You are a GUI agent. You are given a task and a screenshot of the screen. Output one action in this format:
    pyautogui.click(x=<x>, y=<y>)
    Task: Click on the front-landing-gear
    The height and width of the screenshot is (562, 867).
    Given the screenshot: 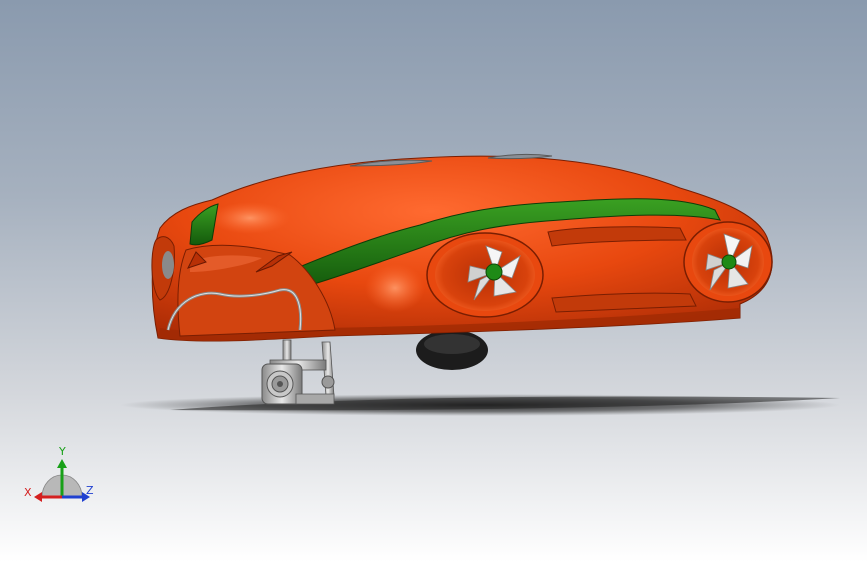 What is the action you would take?
    pyautogui.click(x=298, y=372)
    